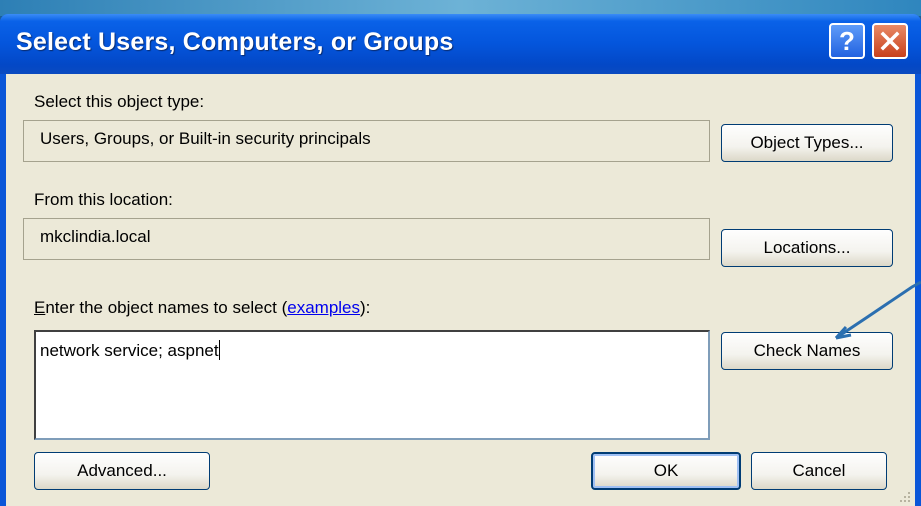  I want to click on text-caret, so click(219, 350).